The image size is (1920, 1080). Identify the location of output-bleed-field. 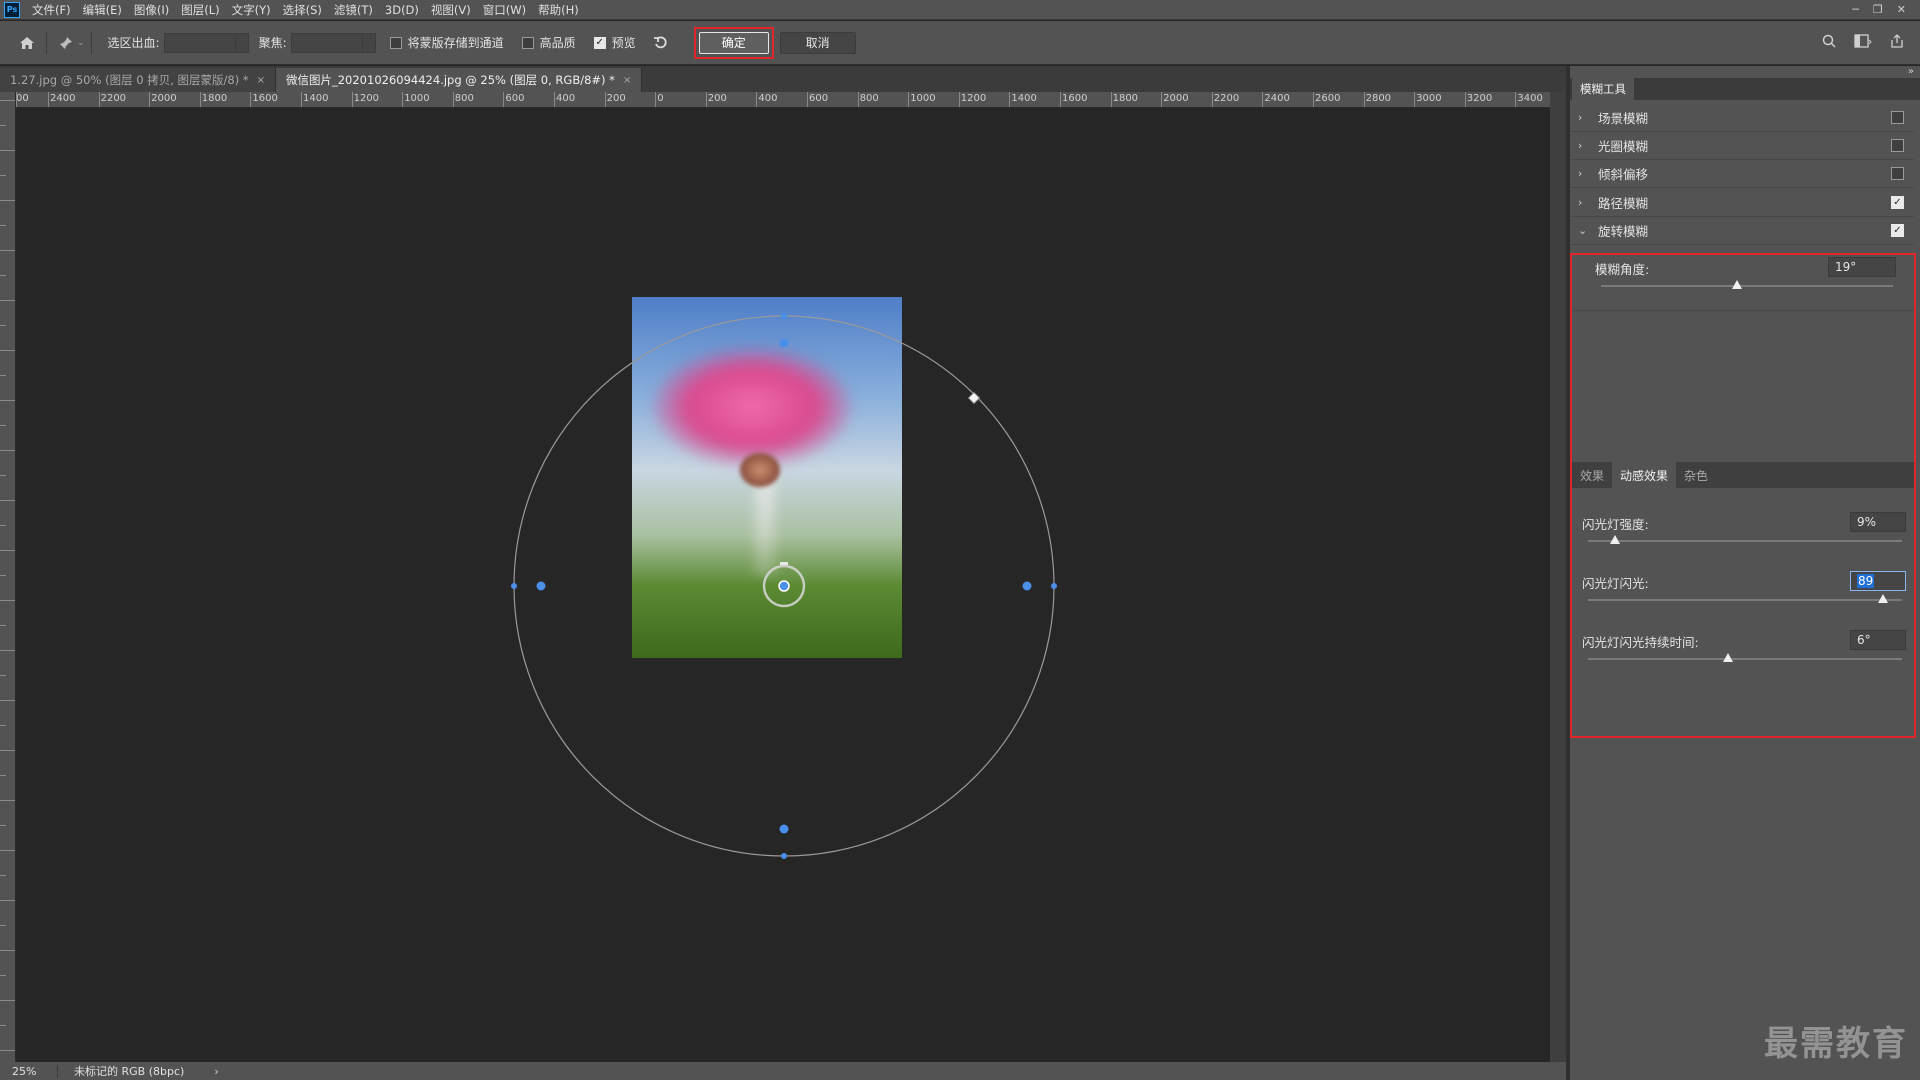
(199, 42).